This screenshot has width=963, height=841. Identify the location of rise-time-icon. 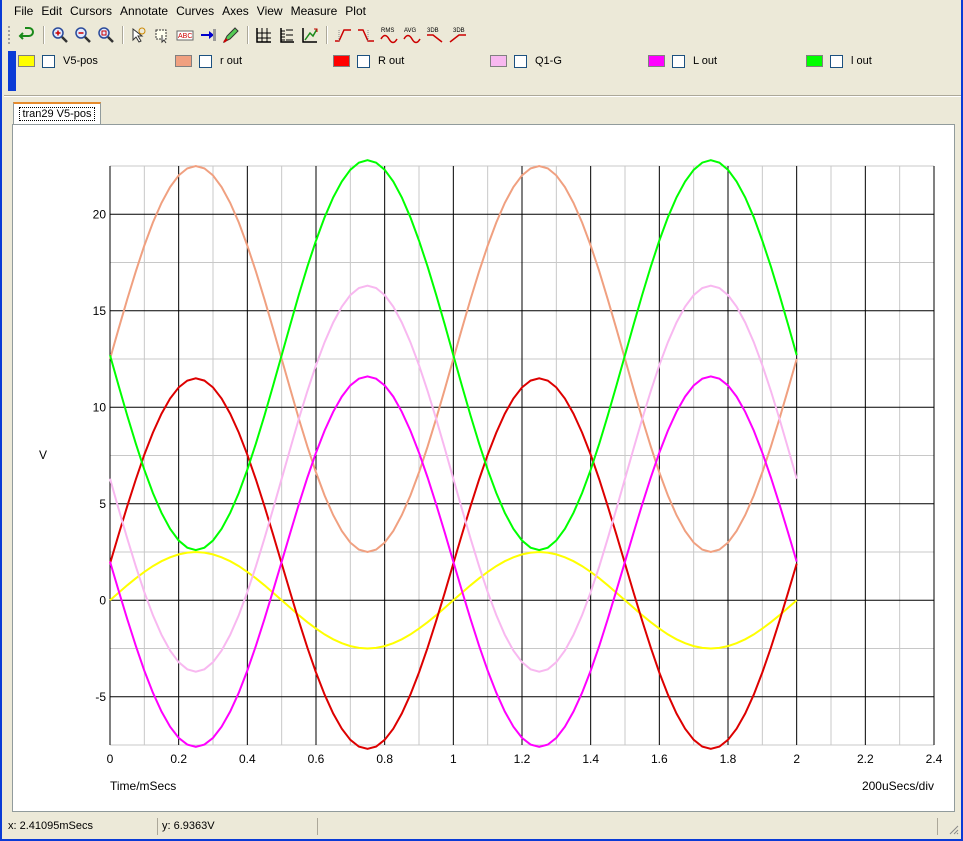
(343, 35).